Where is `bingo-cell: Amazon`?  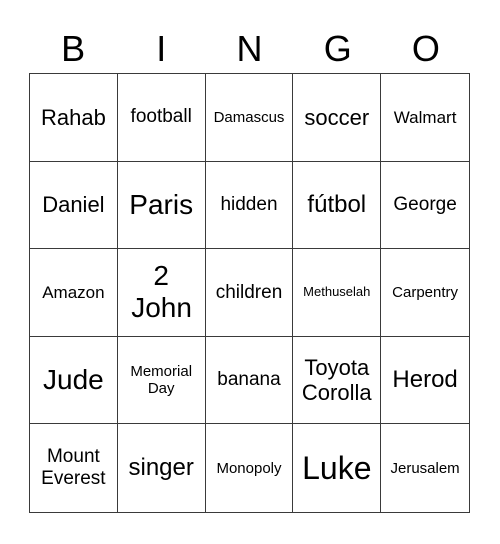 bingo-cell: Amazon is located at coordinates (74, 293).